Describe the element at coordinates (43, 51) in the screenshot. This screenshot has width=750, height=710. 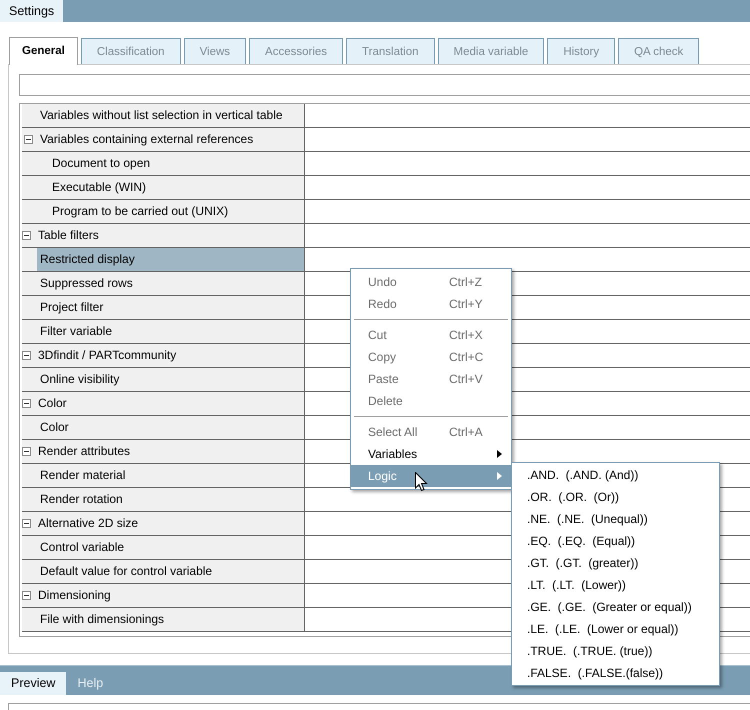
I see `tab: General` at that location.